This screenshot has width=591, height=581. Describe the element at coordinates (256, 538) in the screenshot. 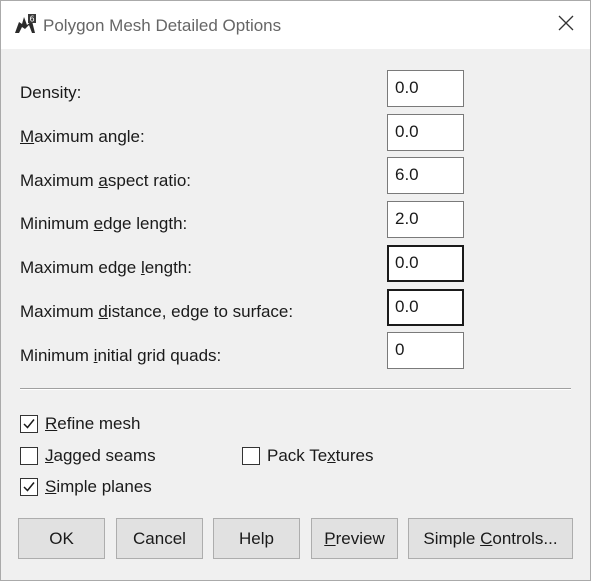

I see `help-button: Help` at that location.